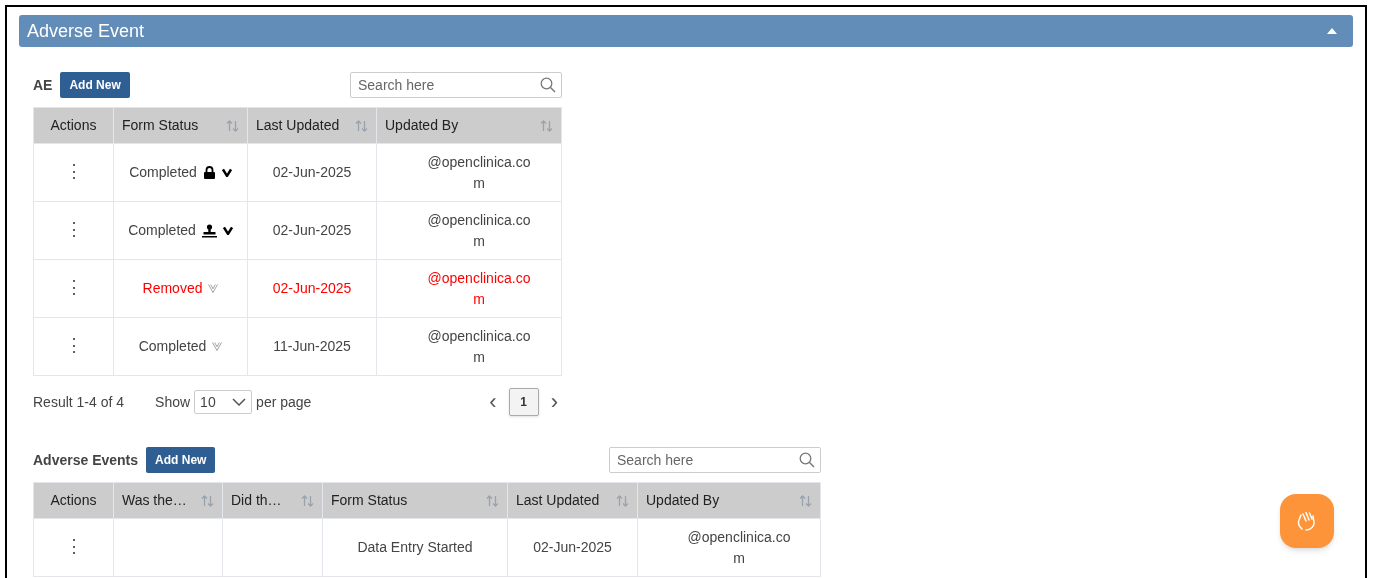 This screenshot has width=1373, height=578. I want to click on panel-title: Adverse Event, so click(86, 31).